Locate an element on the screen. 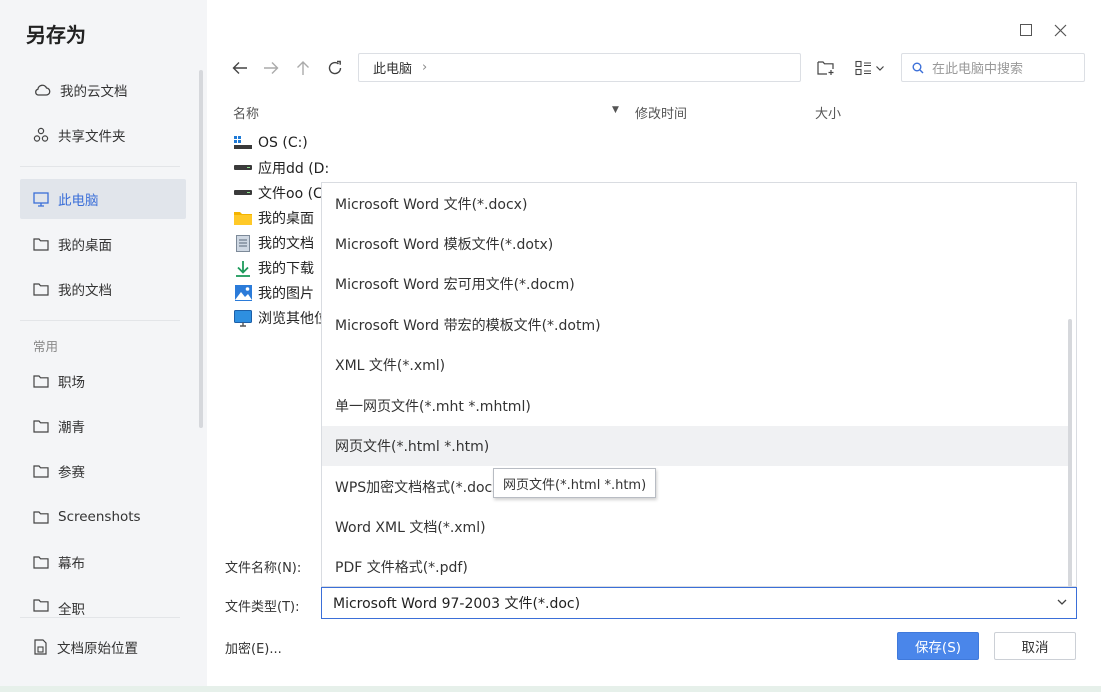 The width and height of the screenshot is (1101, 692). up-button is located at coordinates (303, 68).